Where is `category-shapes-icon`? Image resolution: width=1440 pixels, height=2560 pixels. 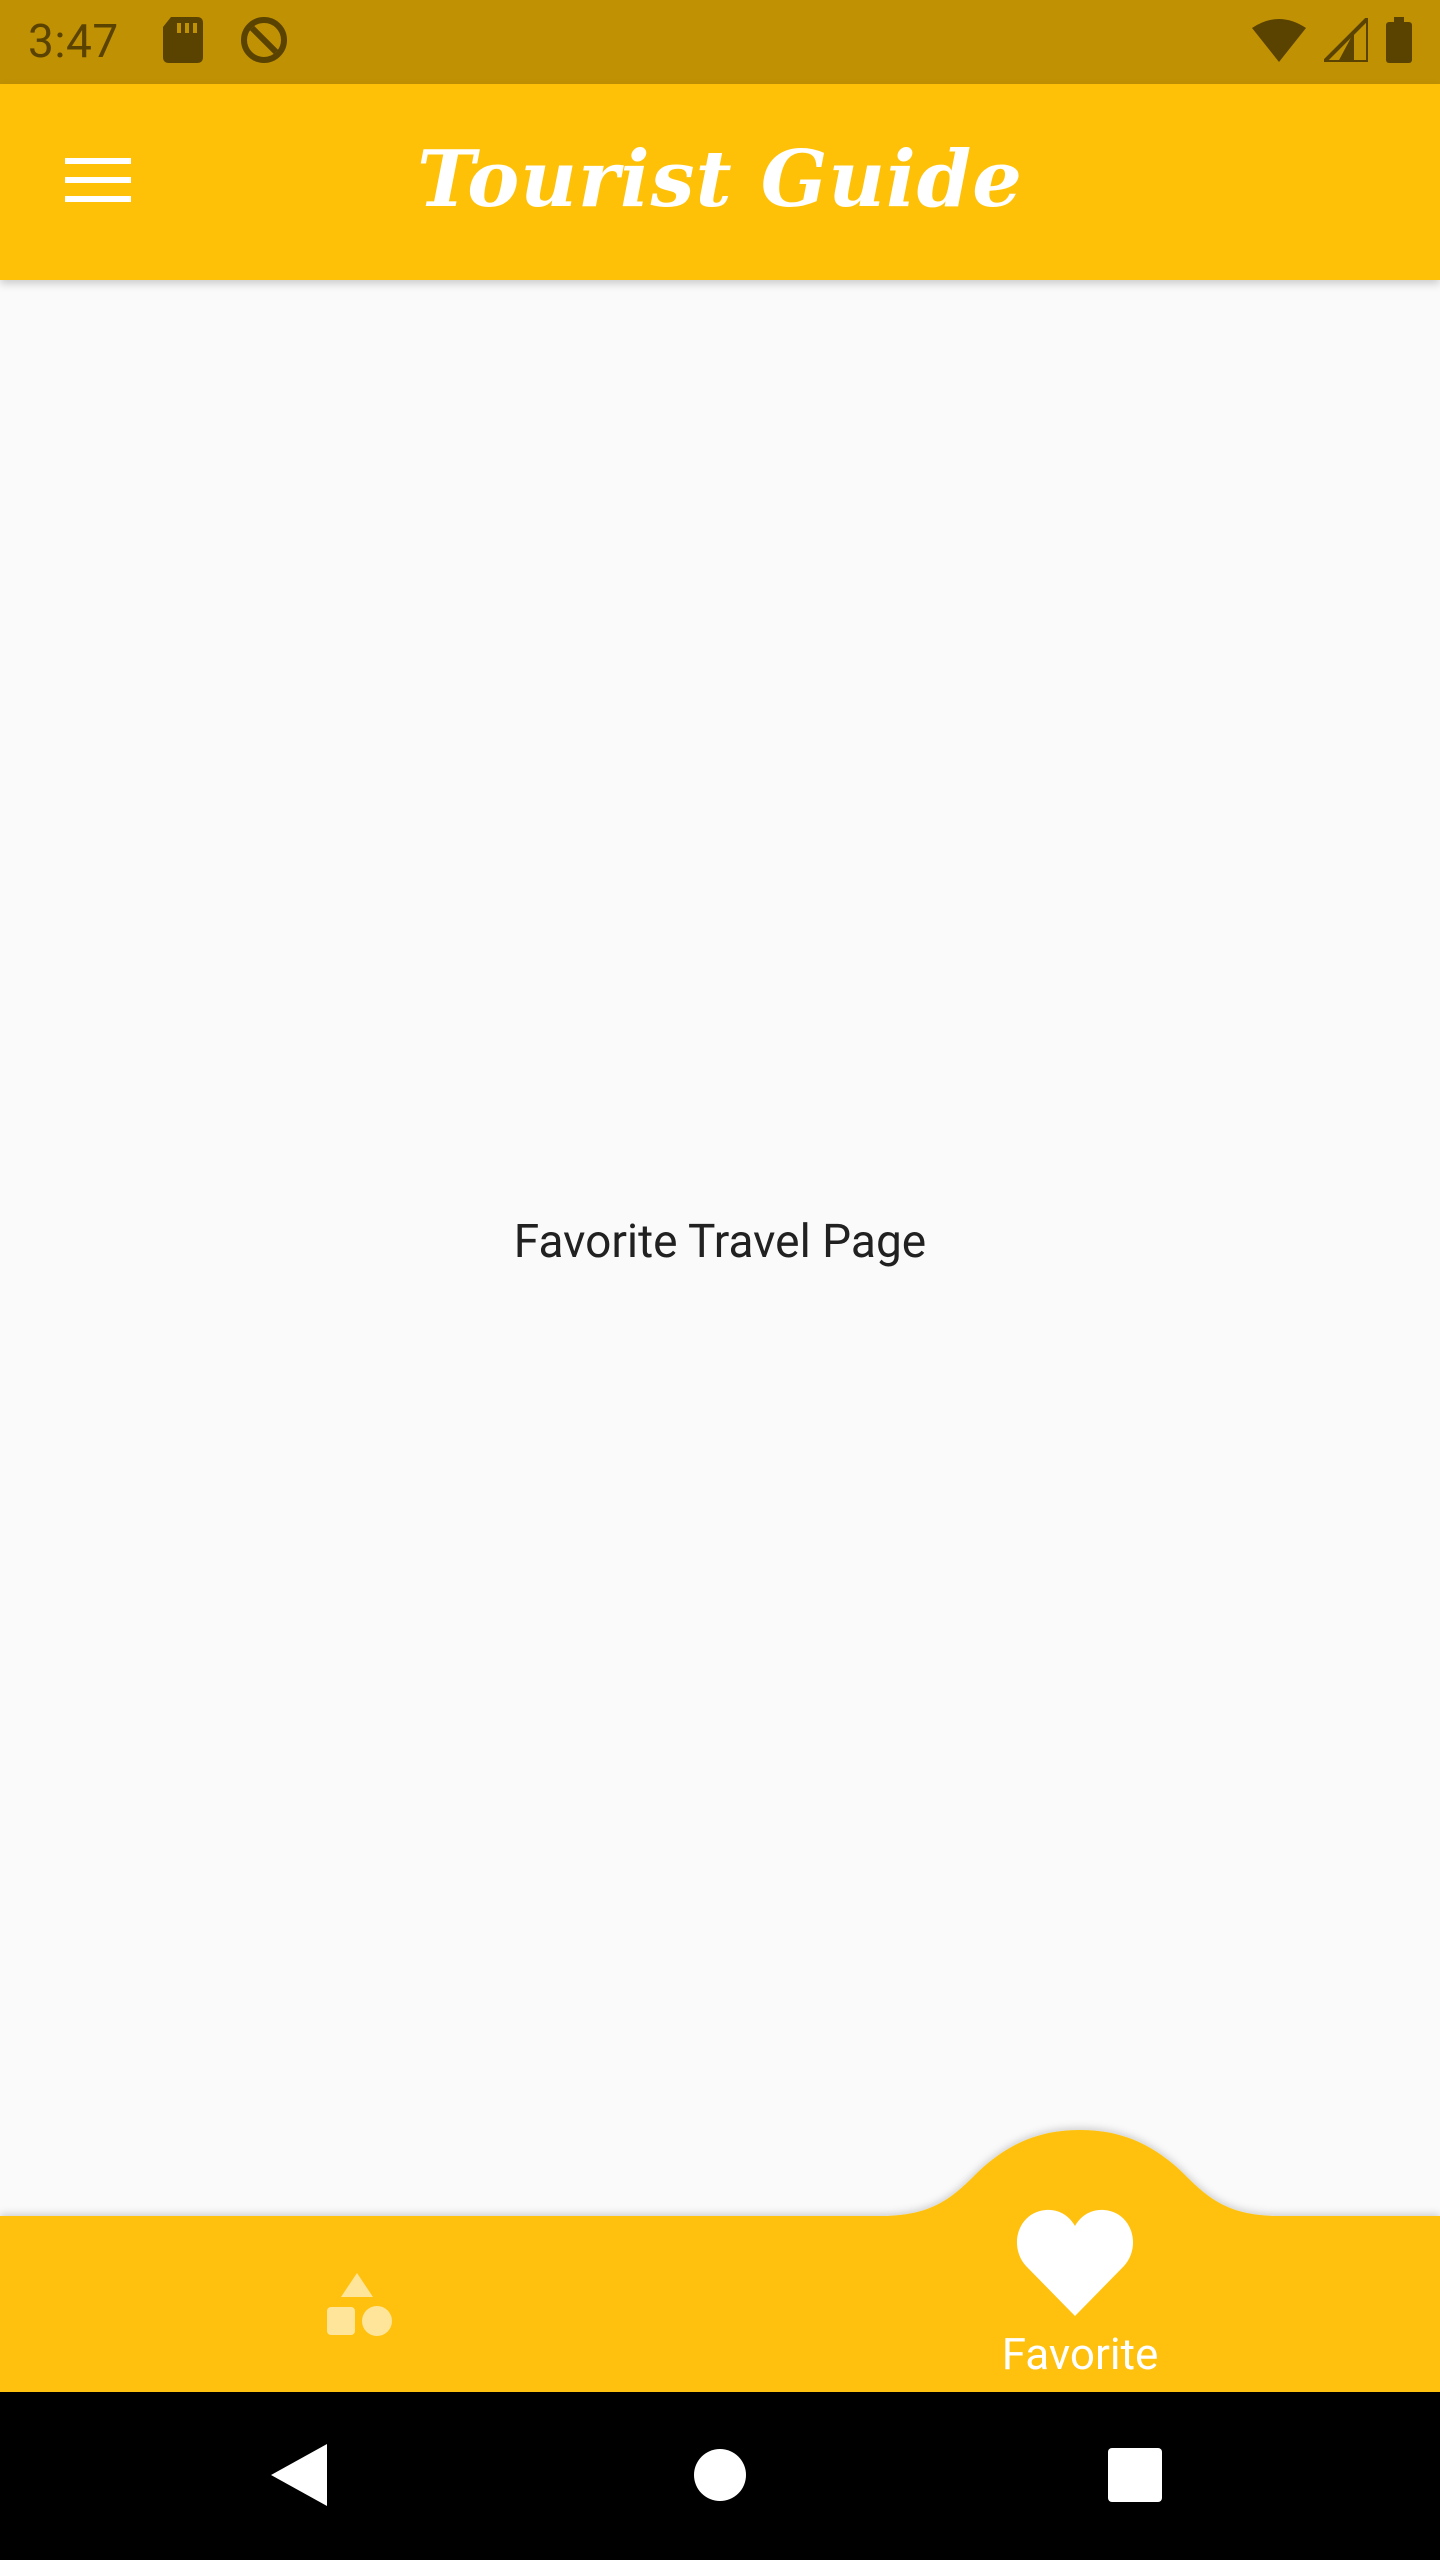 category-shapes-icon is located at coordinates (360, 2310).